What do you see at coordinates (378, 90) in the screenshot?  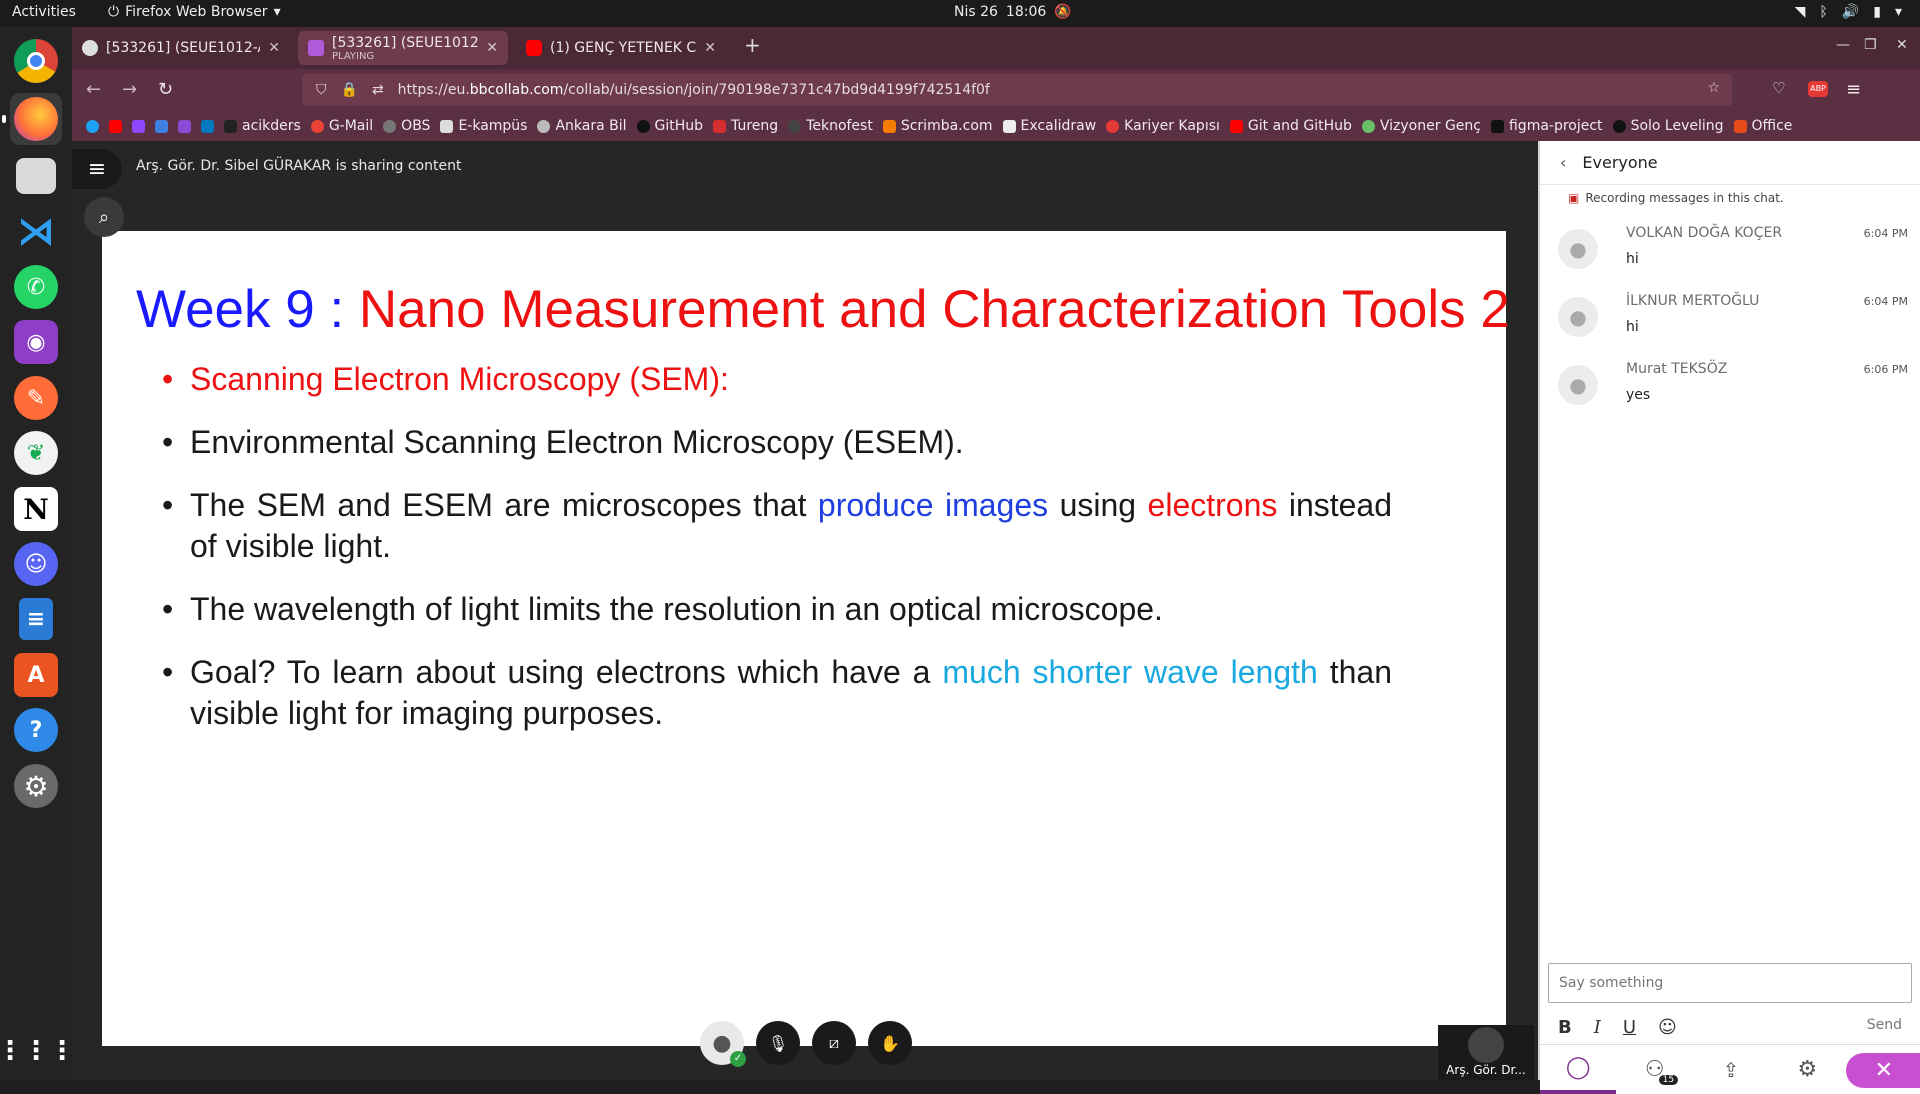 I see `permissions-icon: ⇄` at bounding box center [378, 90].